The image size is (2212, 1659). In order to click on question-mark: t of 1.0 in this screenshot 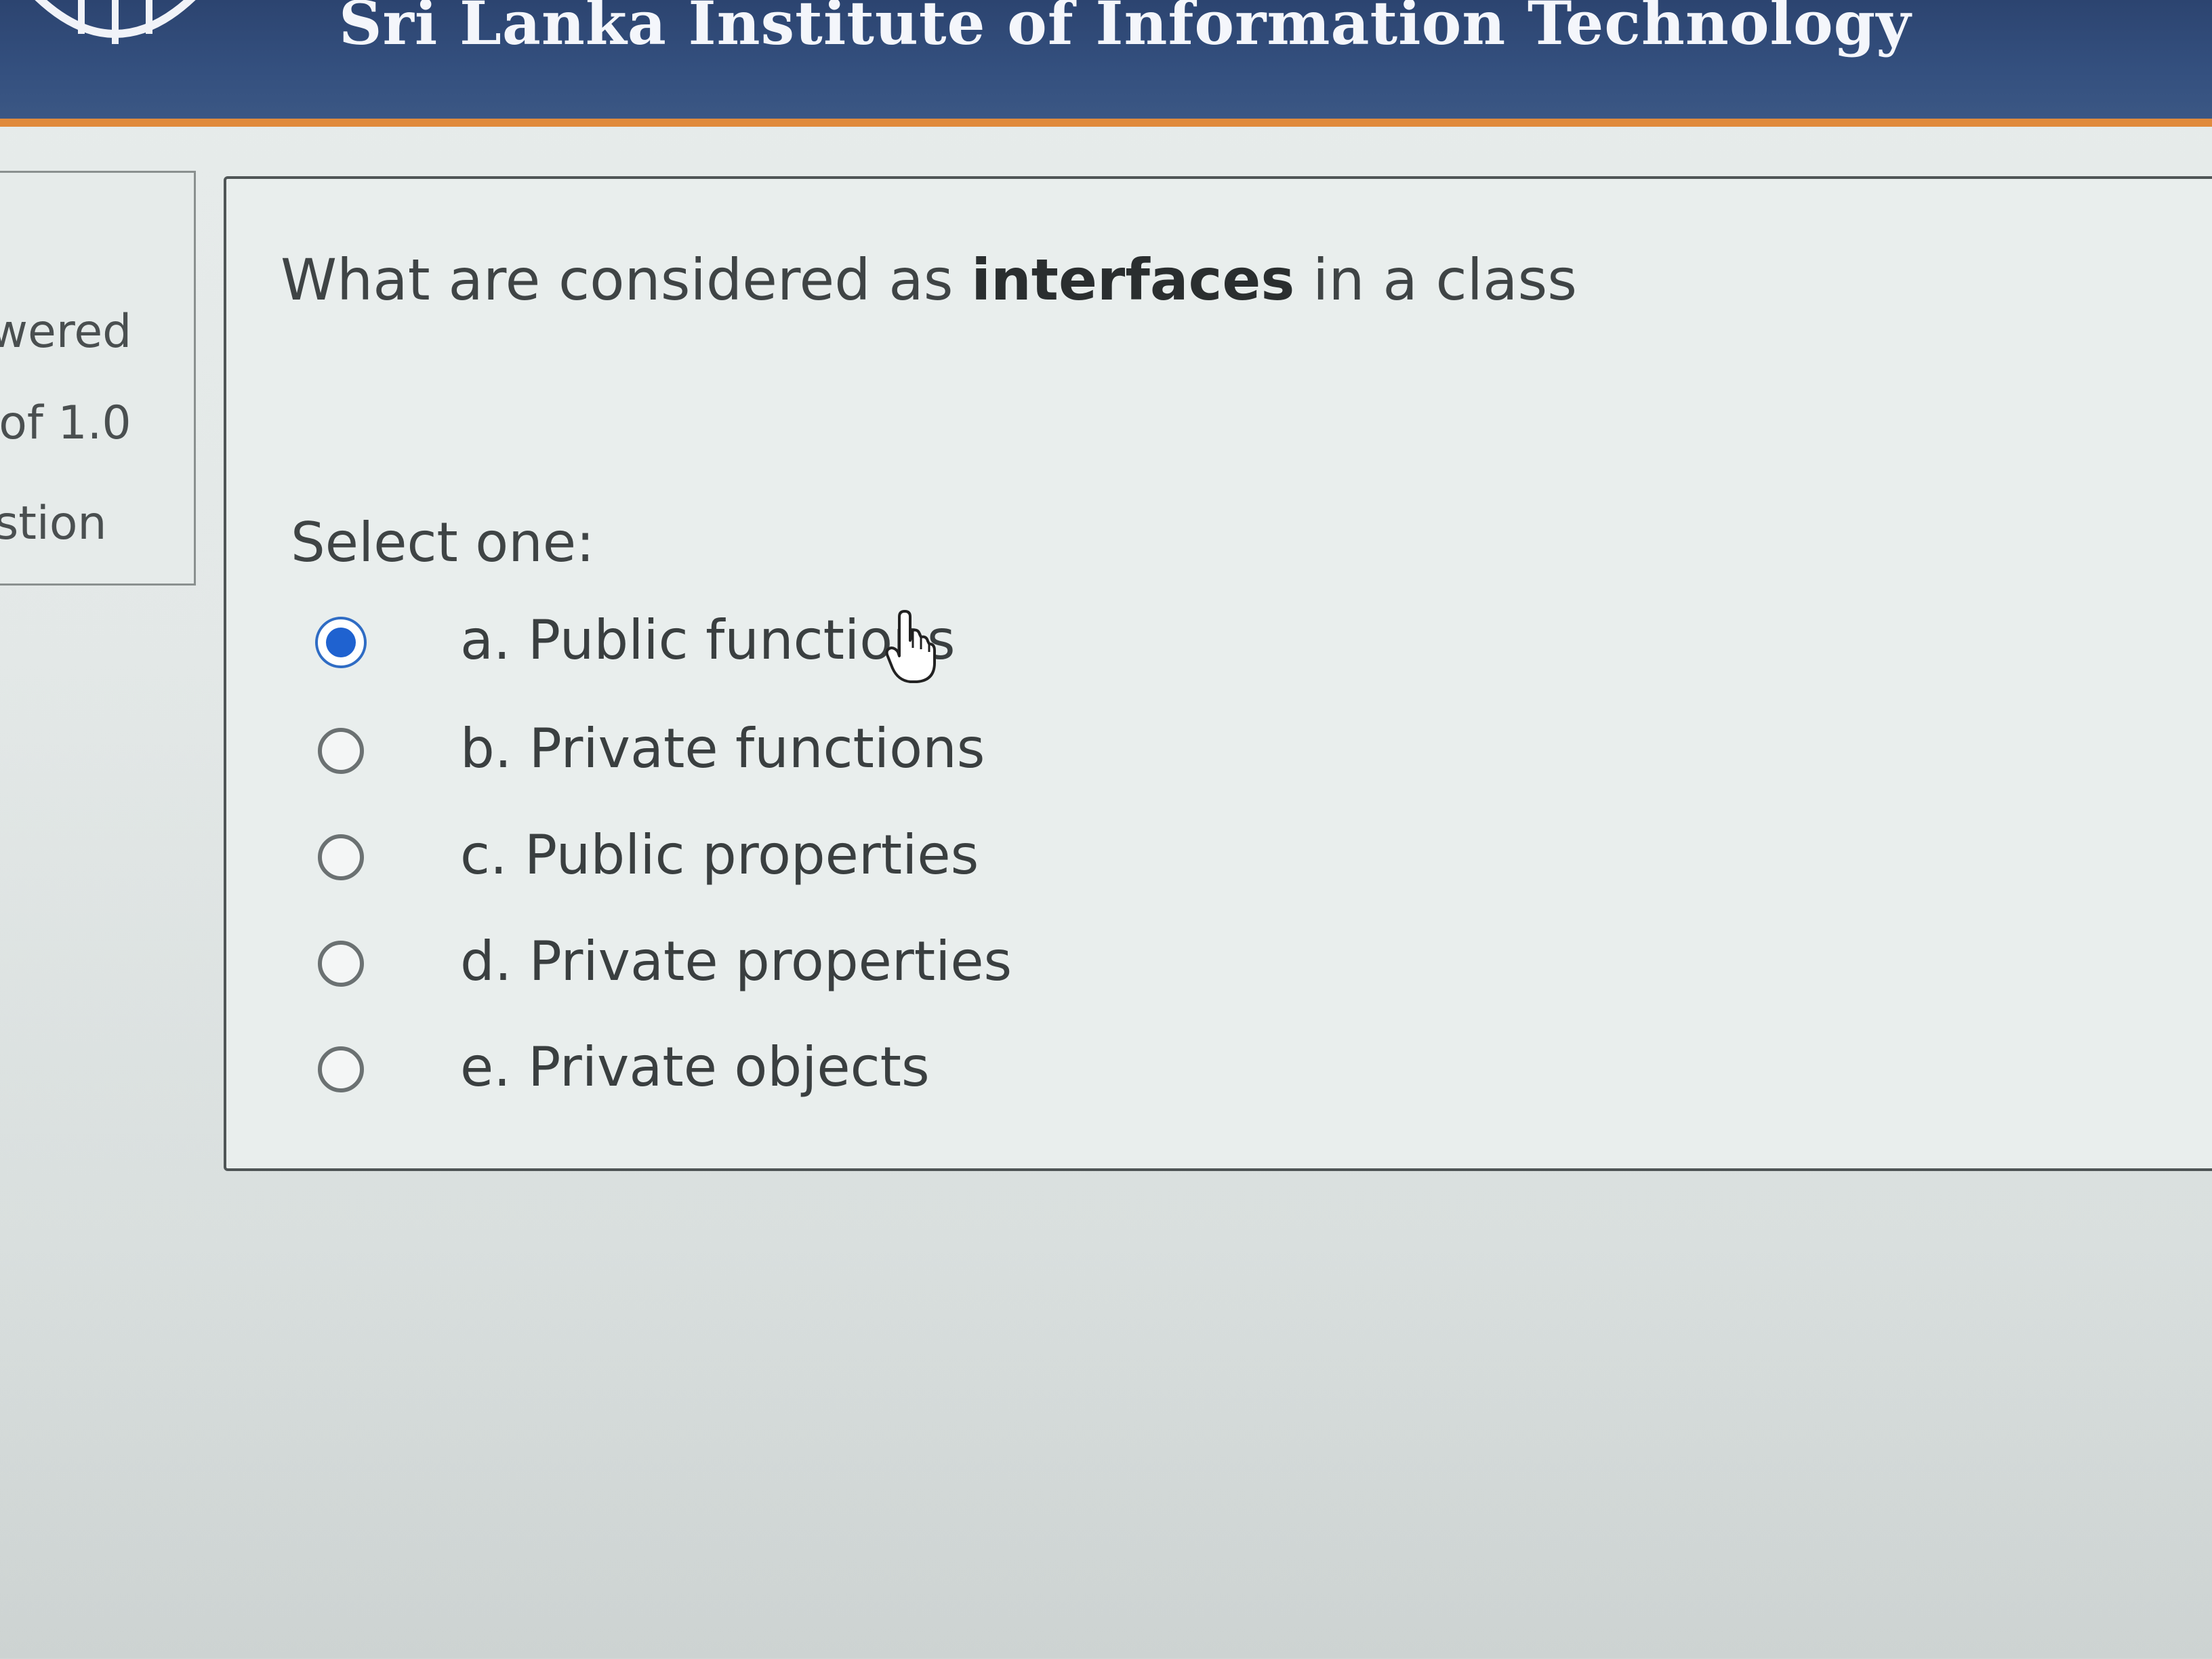, I will do `click(65, 423)`.